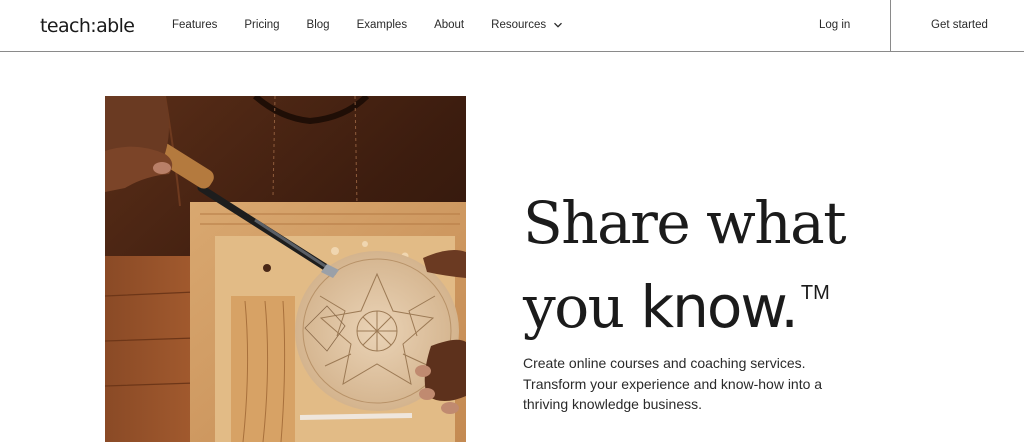  Describe the element at coordinates (194, 25) in the screenshot. I see `nav-link-features: Features` at that location.